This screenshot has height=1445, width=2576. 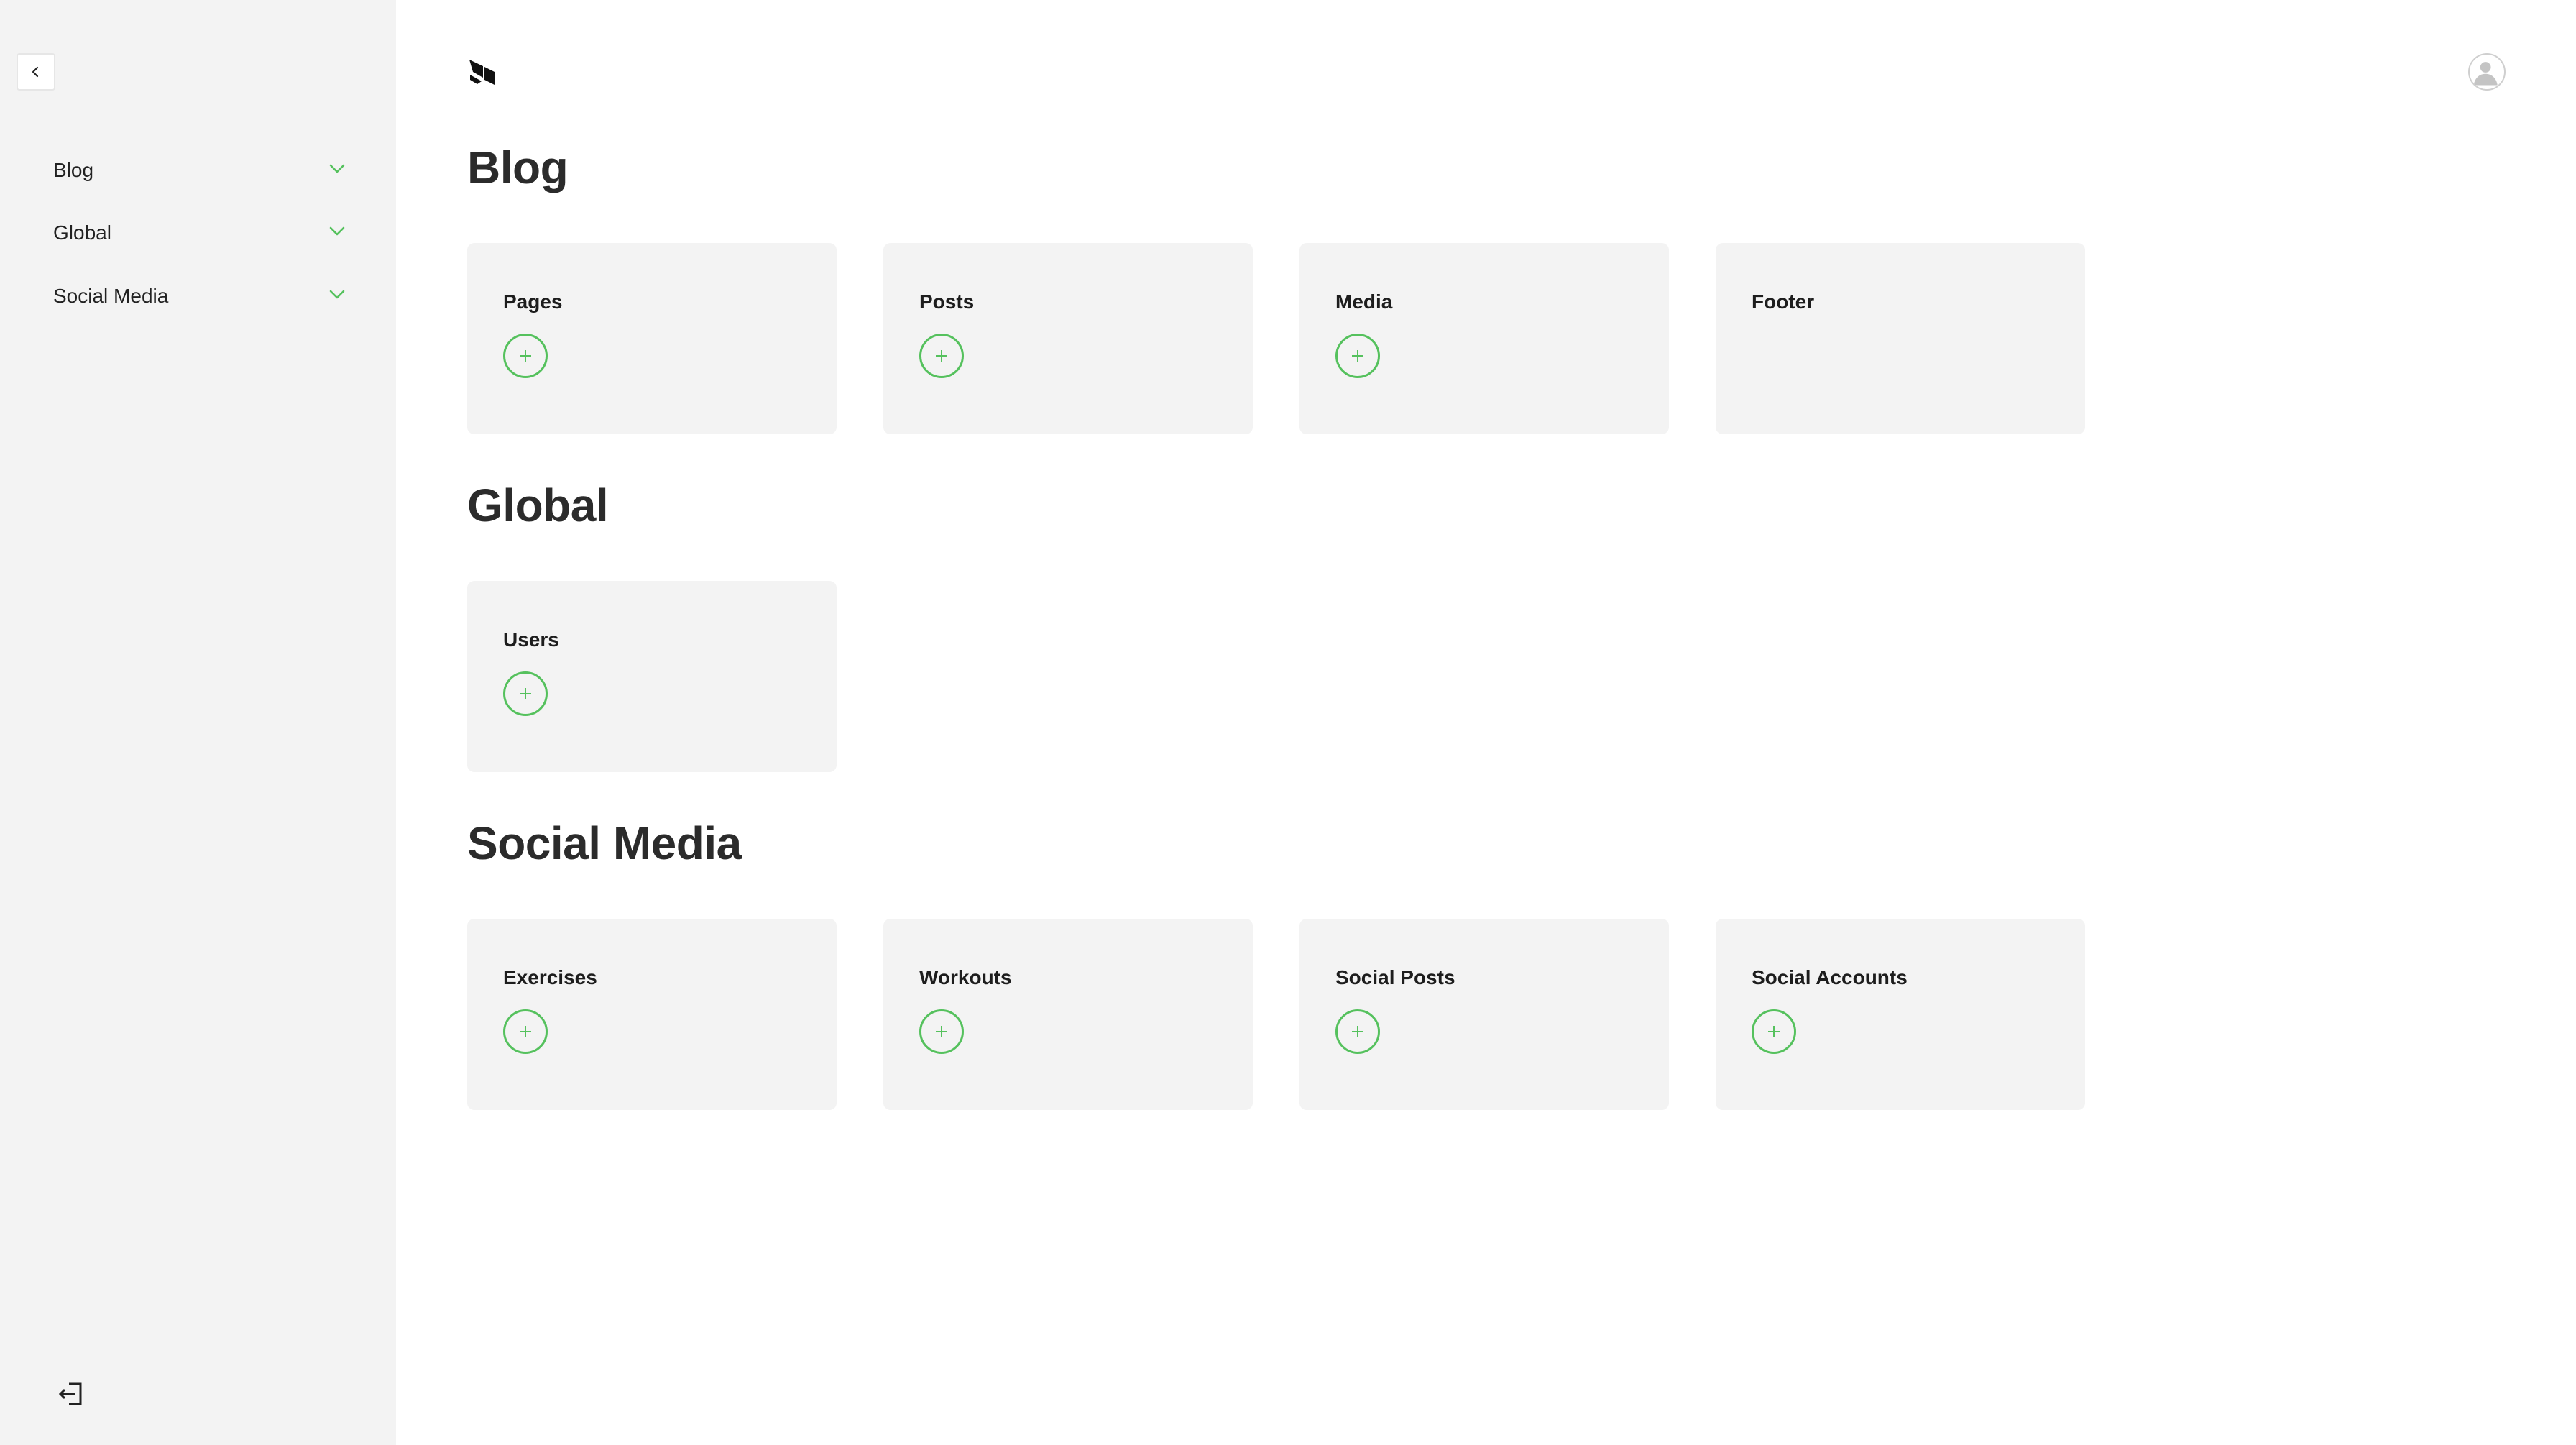 What do you see at coordinates (111, 296) in the screenshot?
I see `sidebar-group-label: Social Media` at bounding box center [111, 296].